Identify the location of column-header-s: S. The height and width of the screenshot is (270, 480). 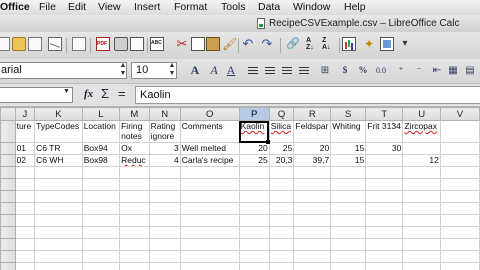
(348, 114).